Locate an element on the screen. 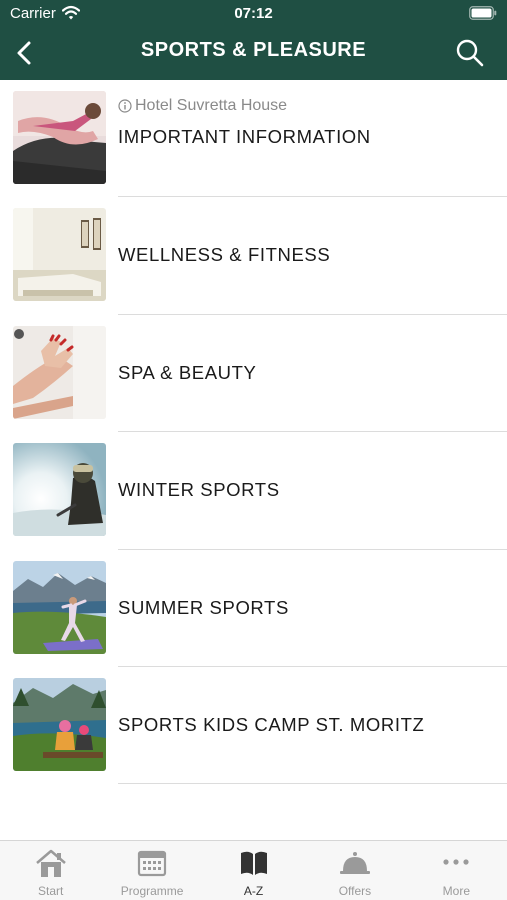 This screenshot has height=900, width=507. tab-a-z: A-Z is located at coordinates (253, 870).